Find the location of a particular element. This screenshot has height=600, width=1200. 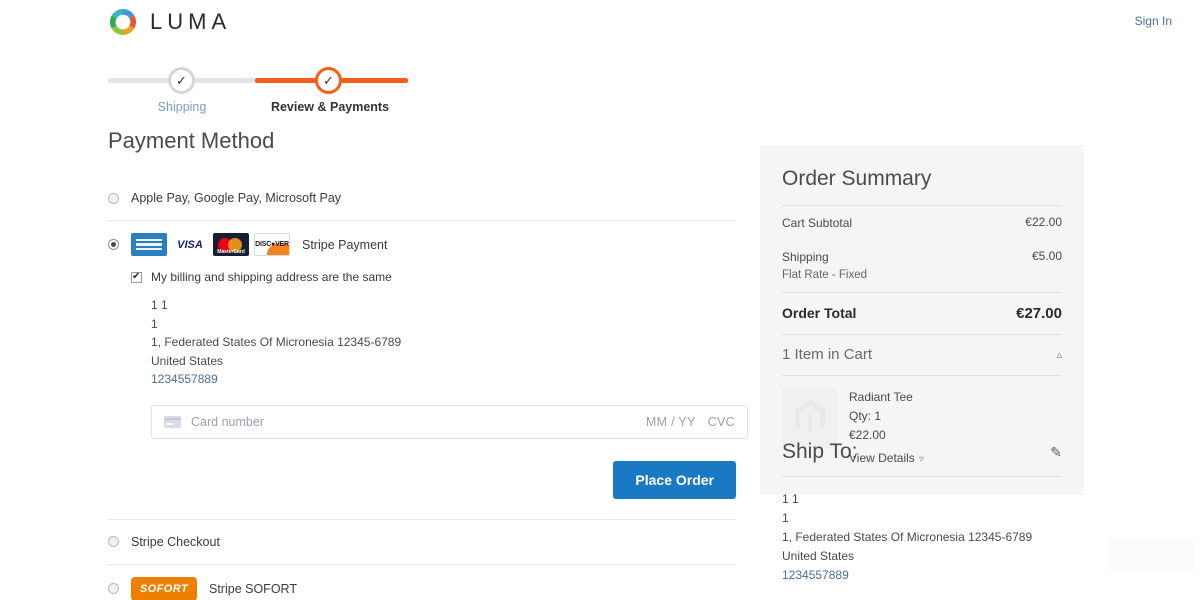

summary-row-shipping: Shipping Flat Rate - Fixed €5.00 is located at coordinates (922, 266).